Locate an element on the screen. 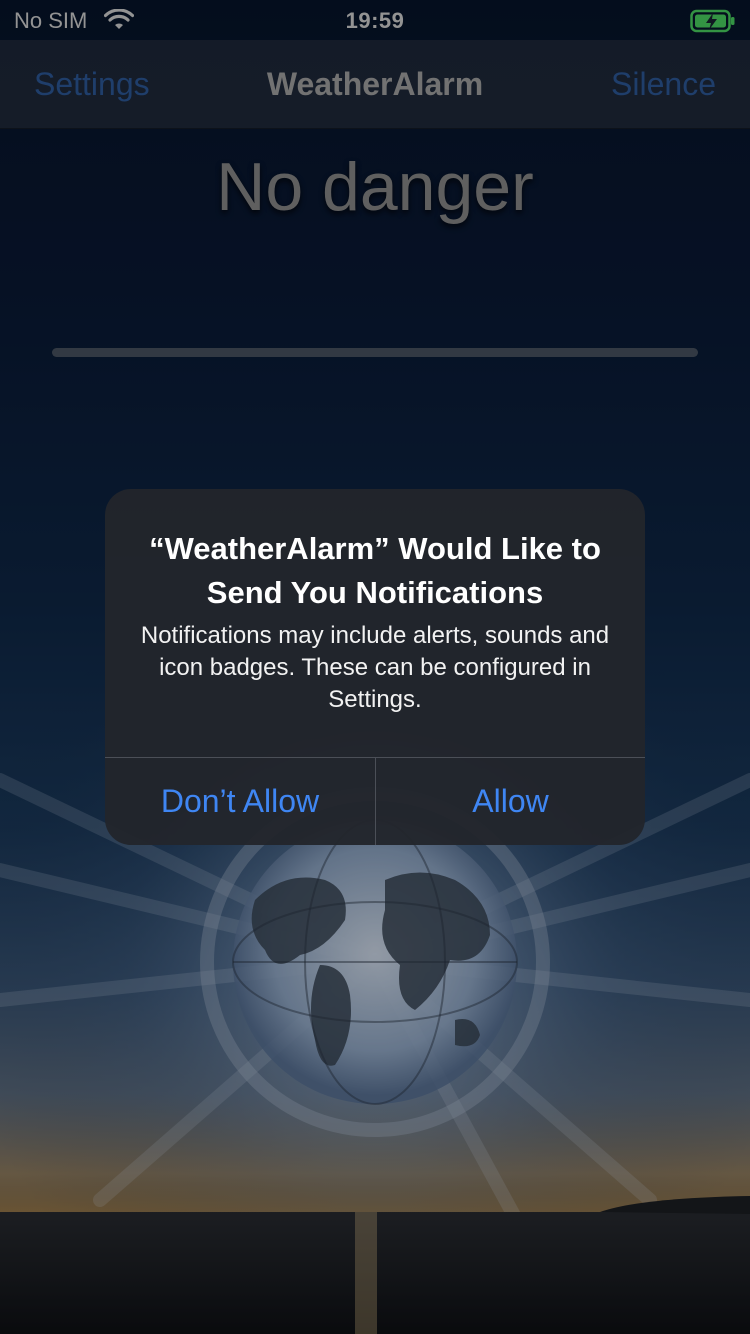 The width and height of the screenshot is (750, 1334). dont-allow-button: Don’t Allow is located at coordinates (240, 801).